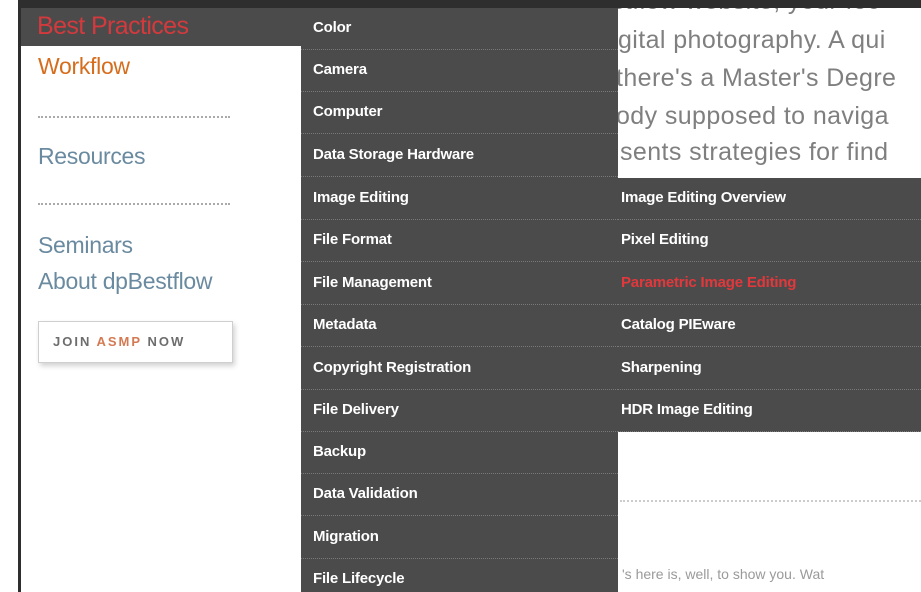 The width and height of the screenshot is (921, 592). Describe the element at coordinates (769, 241) in the screenshot. I see `submenu-item-pixel-editing: Pixel Editing` at that location.